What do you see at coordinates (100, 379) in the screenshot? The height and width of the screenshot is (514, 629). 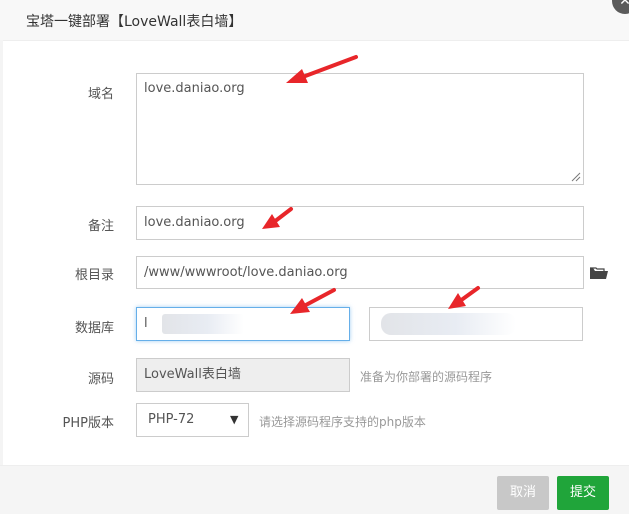 I see `source-label: 源码` at bounding box center [100, 379].